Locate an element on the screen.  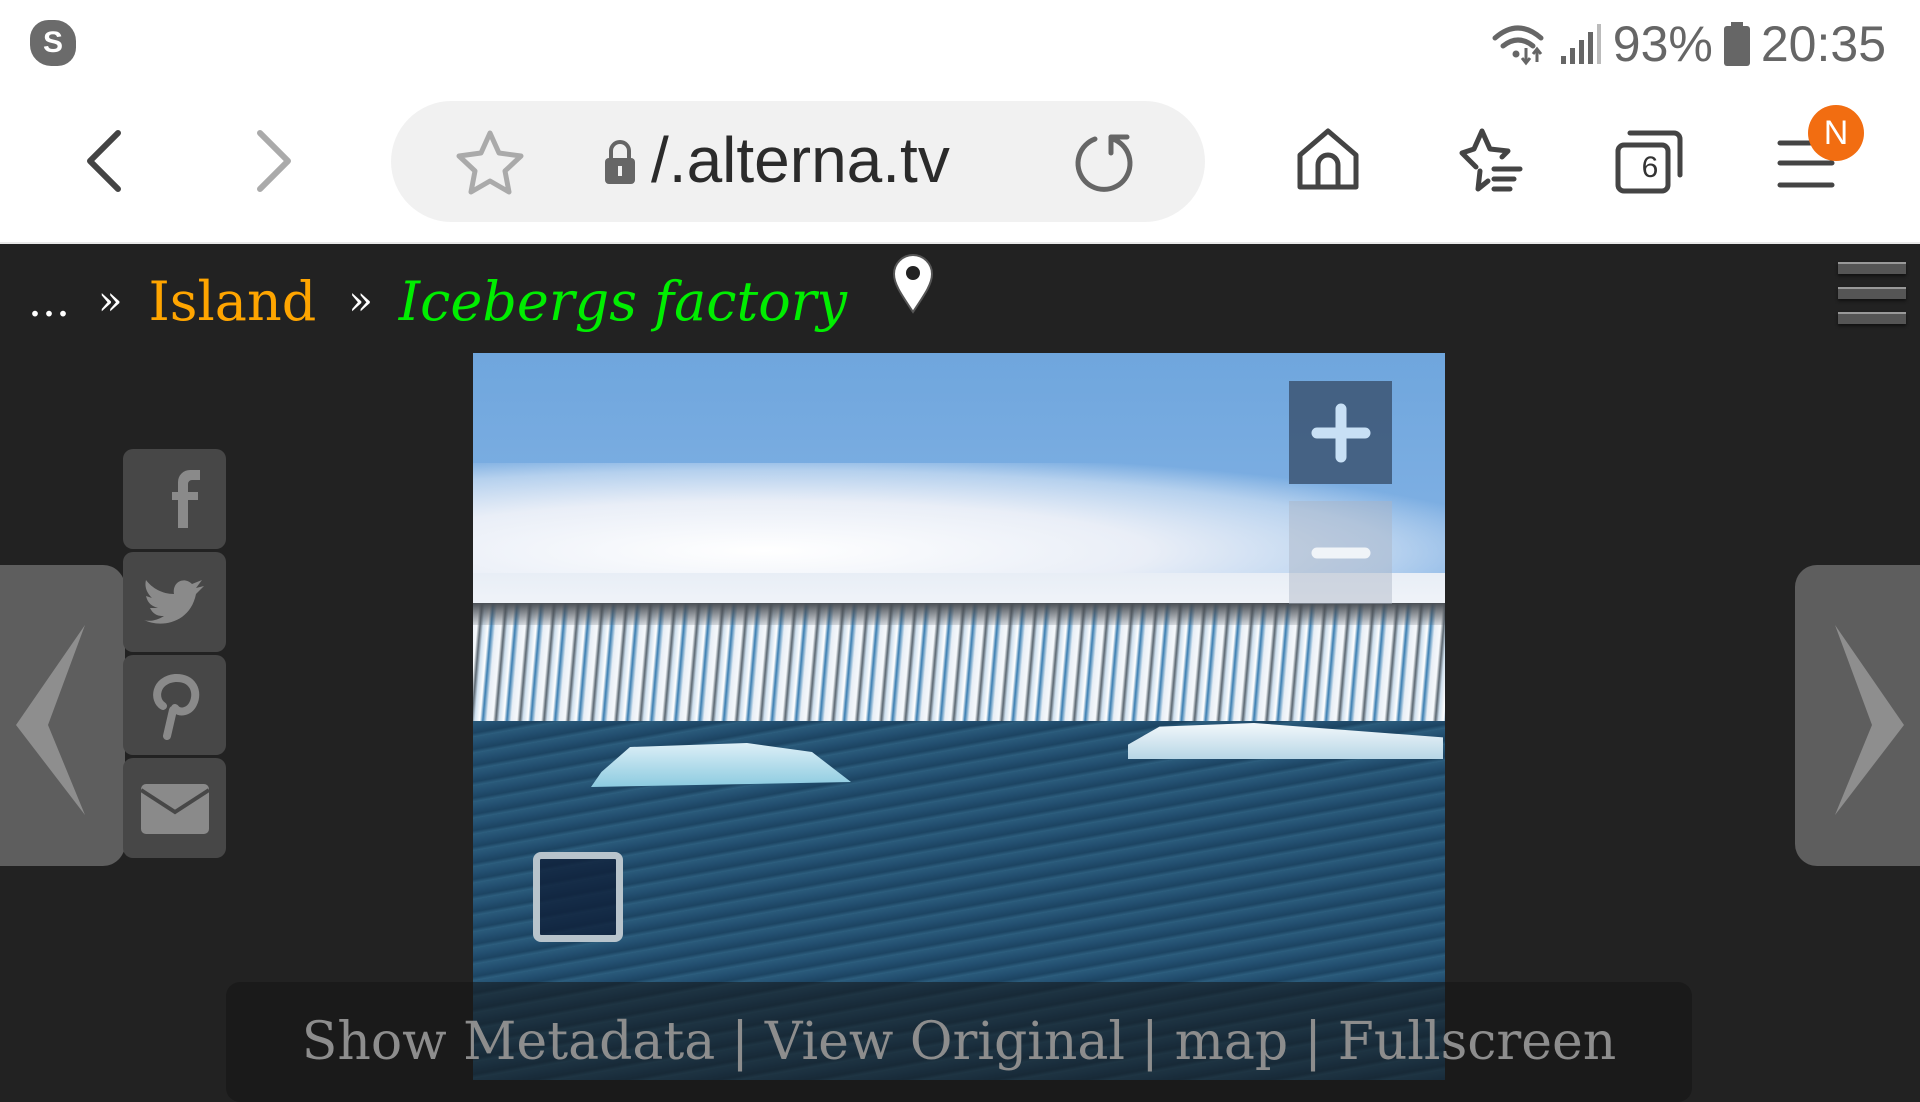
social-share-bar is located at coordinates (174, 655).